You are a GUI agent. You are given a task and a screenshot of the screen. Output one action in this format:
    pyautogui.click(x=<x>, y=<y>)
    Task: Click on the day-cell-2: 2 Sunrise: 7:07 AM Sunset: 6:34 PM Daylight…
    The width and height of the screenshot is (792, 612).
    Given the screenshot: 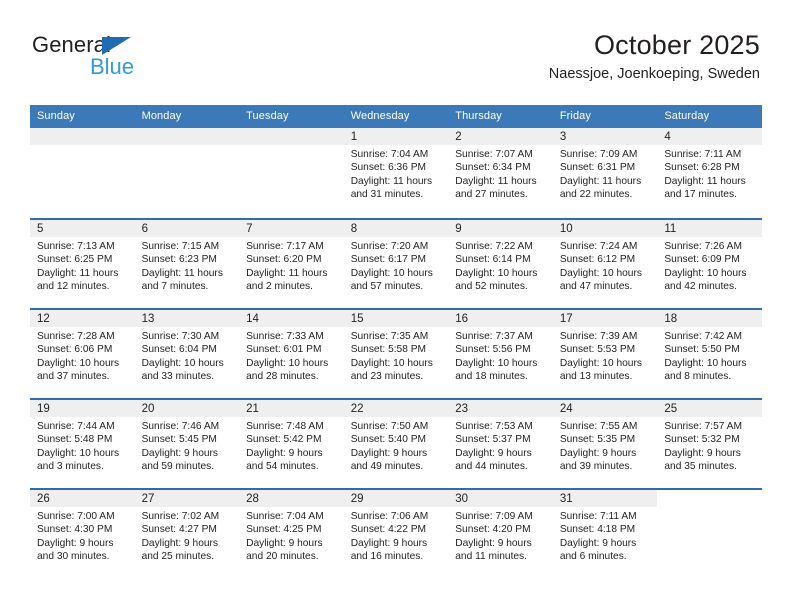 What is the action you would take?
    pyautogui.click(x=500, y=173)
    